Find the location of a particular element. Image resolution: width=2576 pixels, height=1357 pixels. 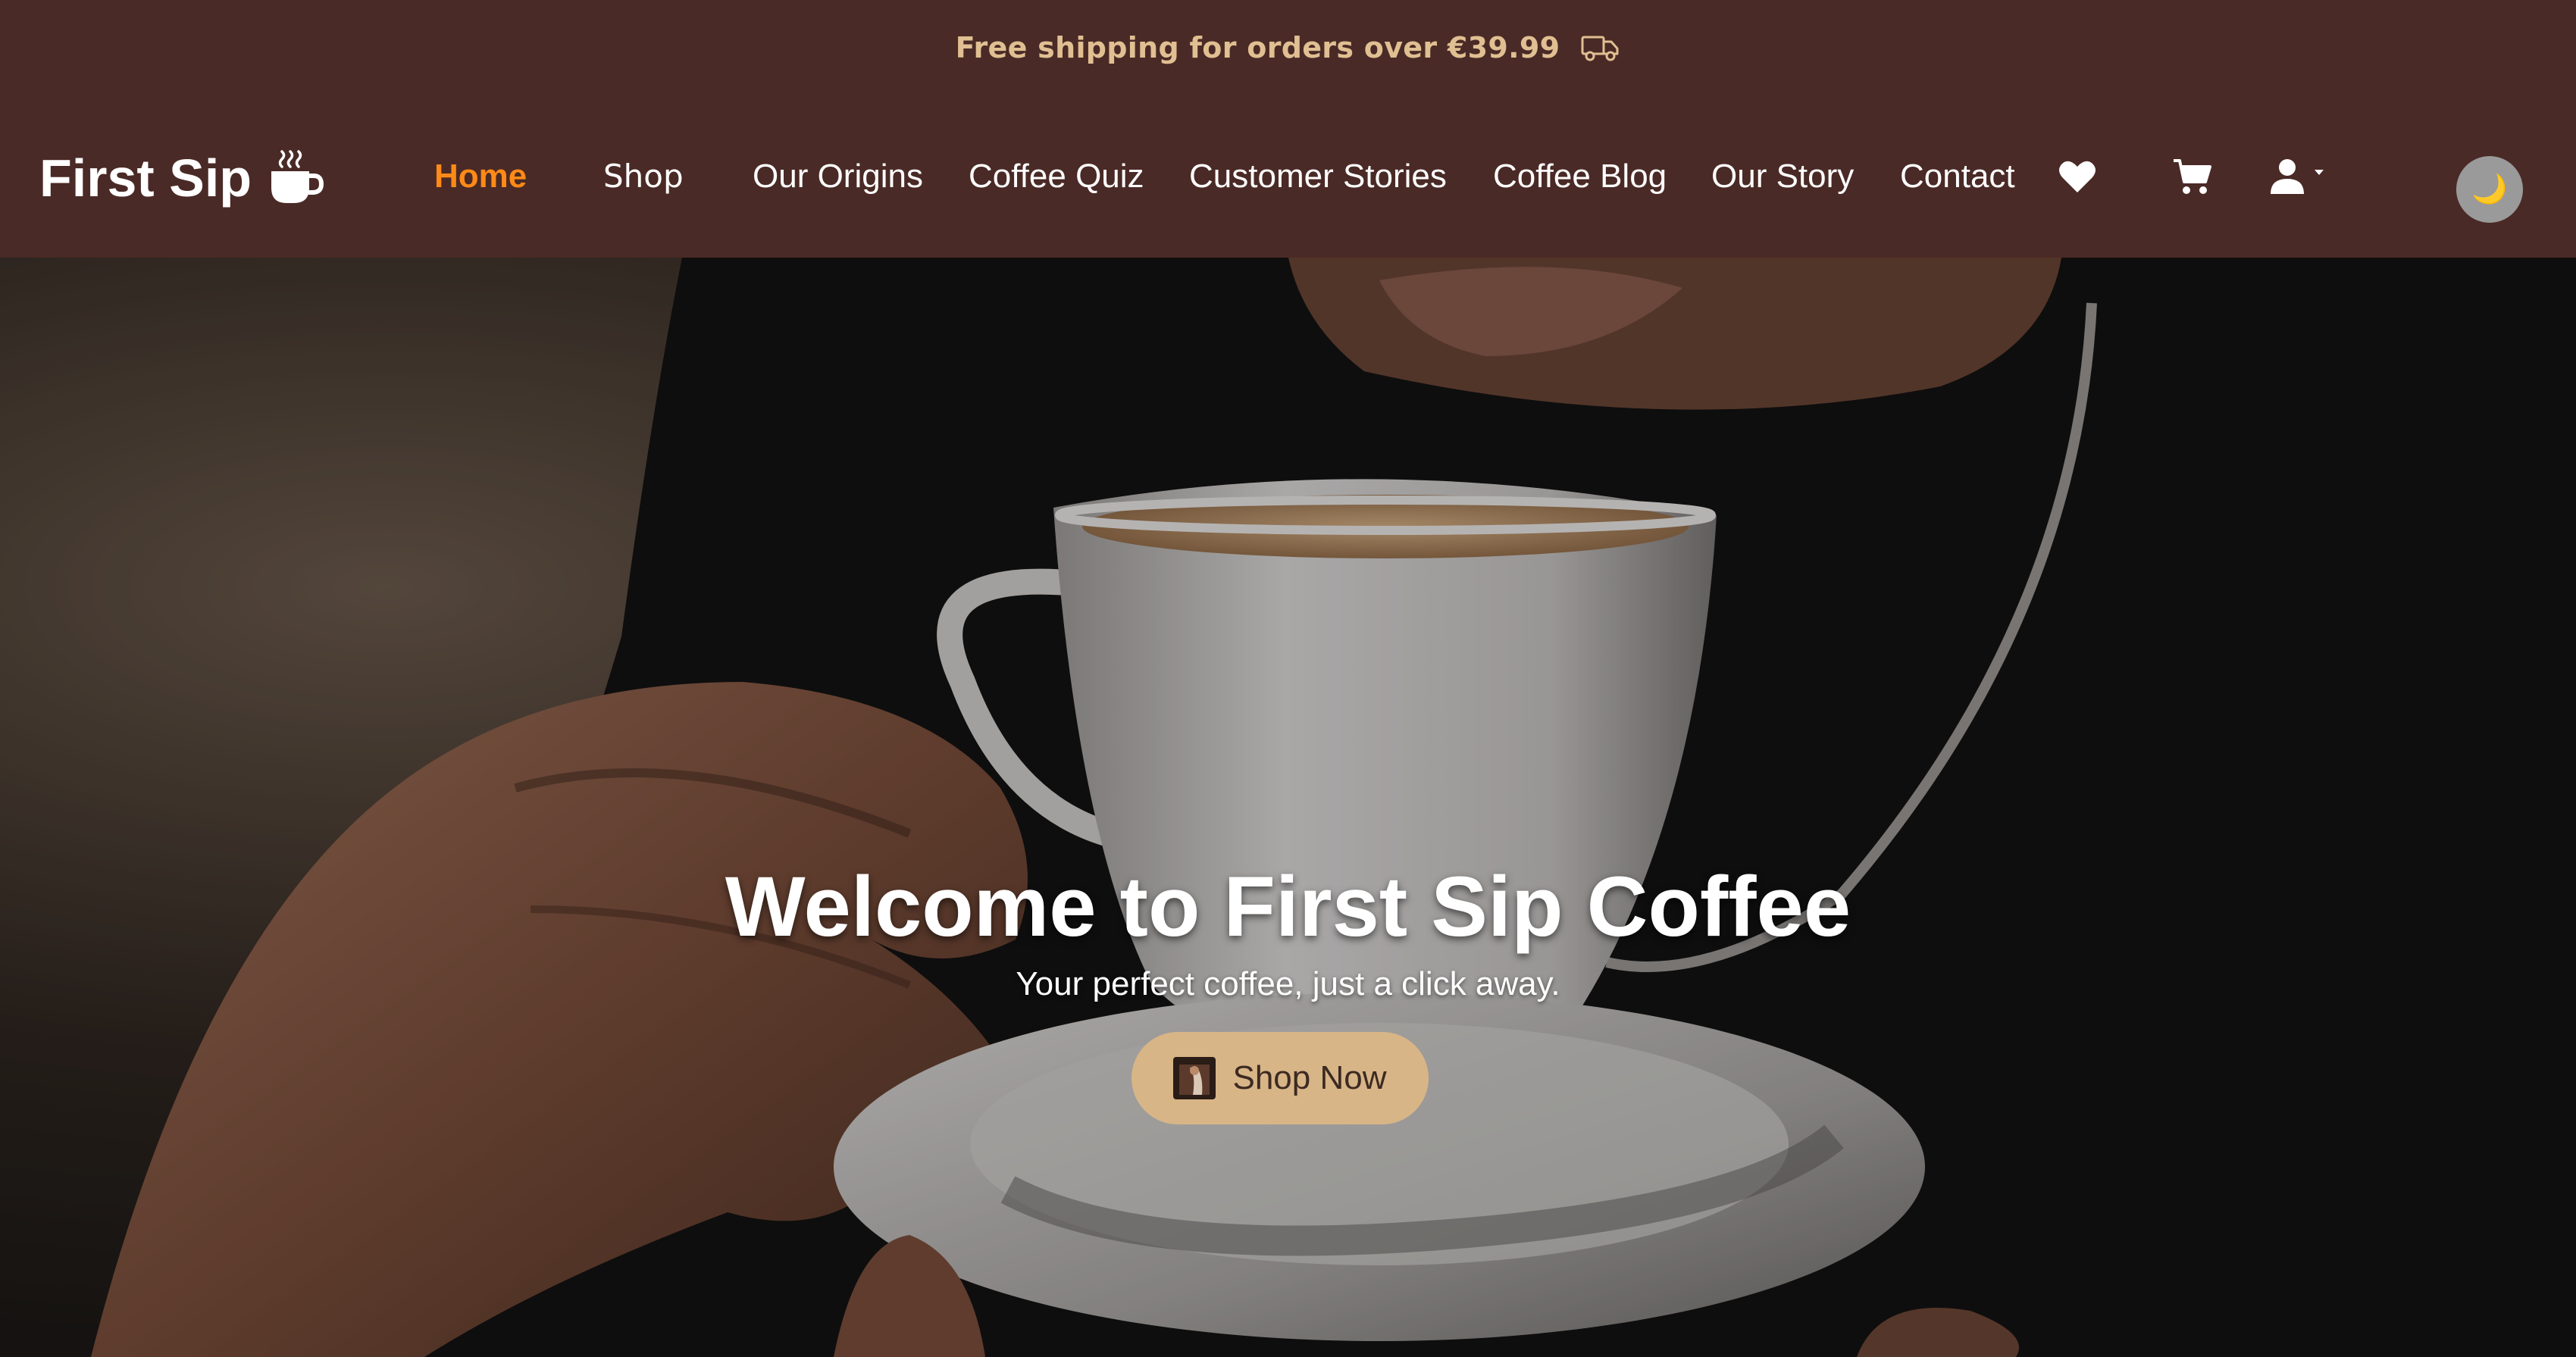

user-icon is located at coordinates (2297, 177).